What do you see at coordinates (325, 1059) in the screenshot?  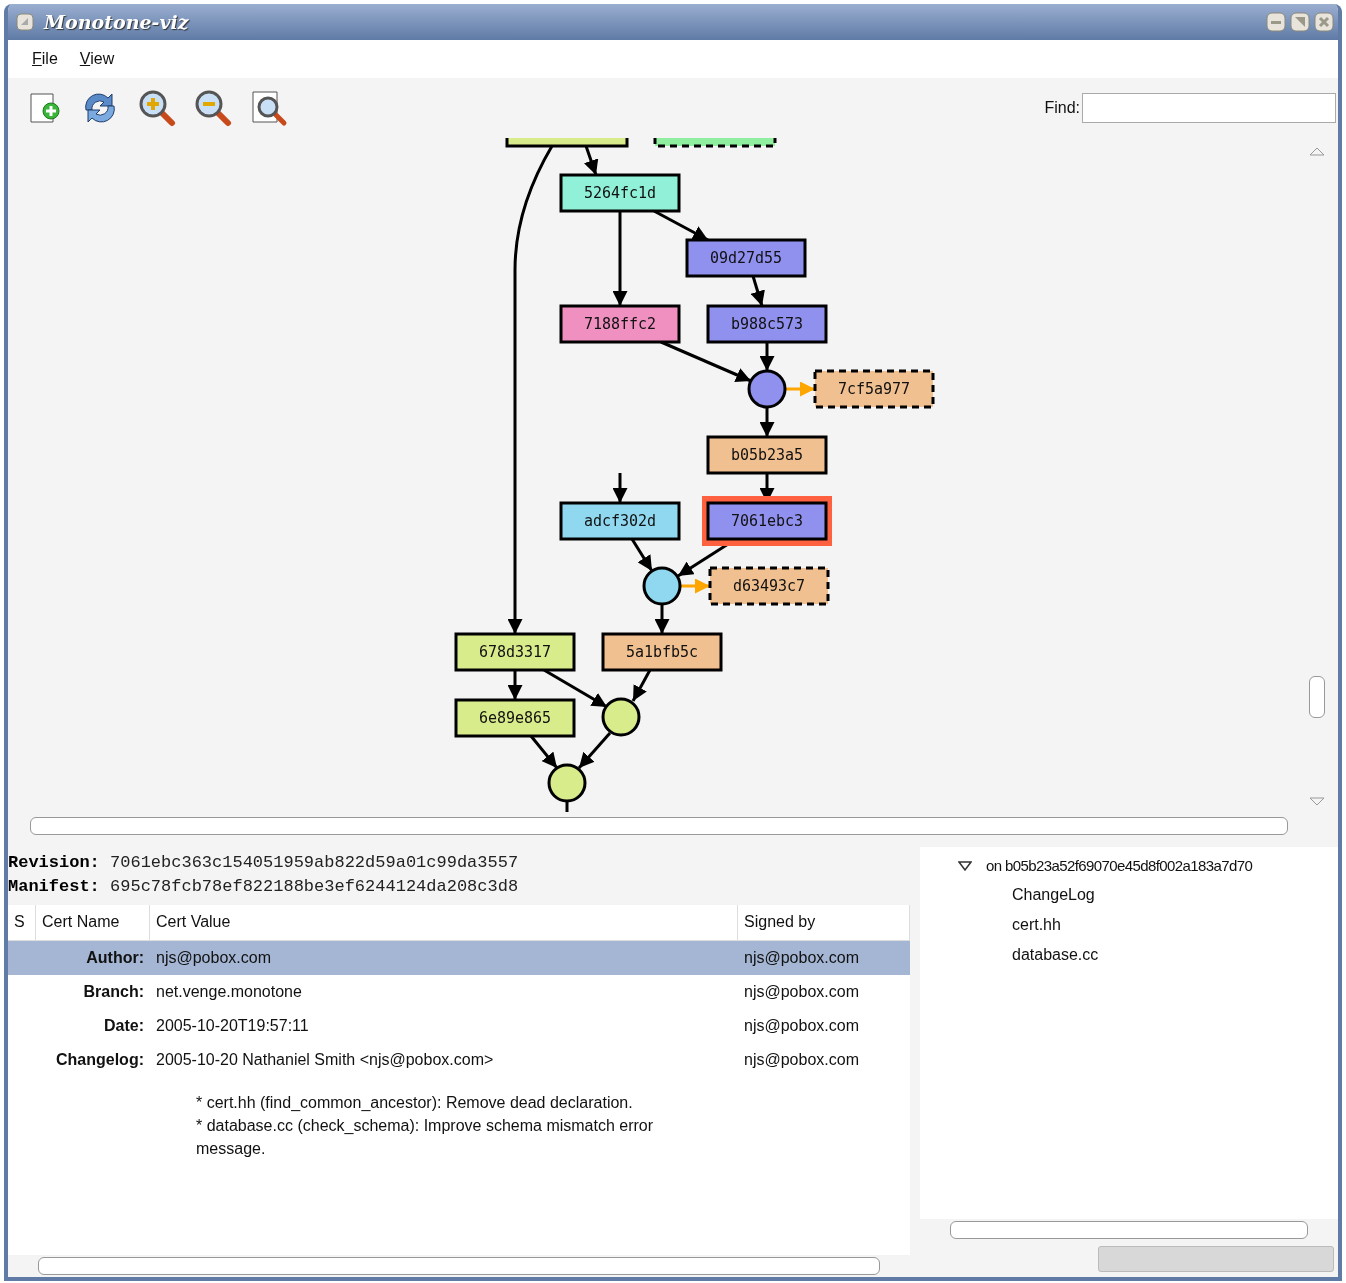 I see `cert-value: 2005-10-20 Nathaniel Smith <njs@pobox.com>` at bounding box center [325, 1059].